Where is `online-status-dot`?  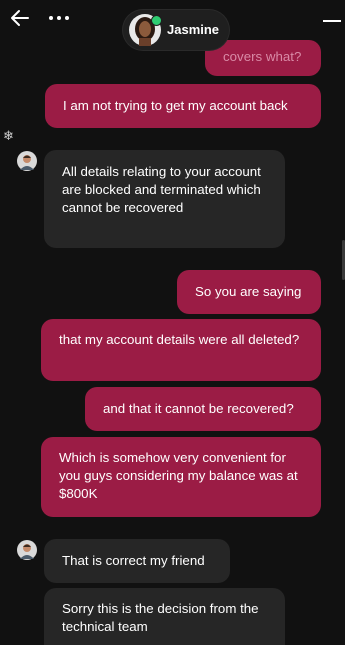 online-status-dot is located at coordinates (156, 20).